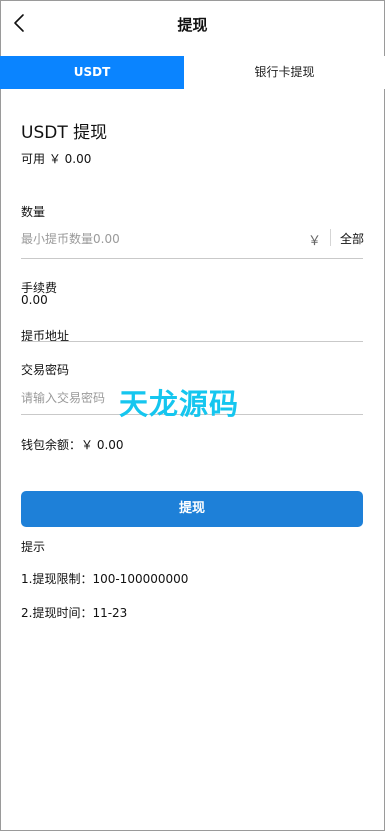 The width and height of the screenshot is (385, 831). I want to click on withdraw-submit-button: 提现, so click(192, 509).